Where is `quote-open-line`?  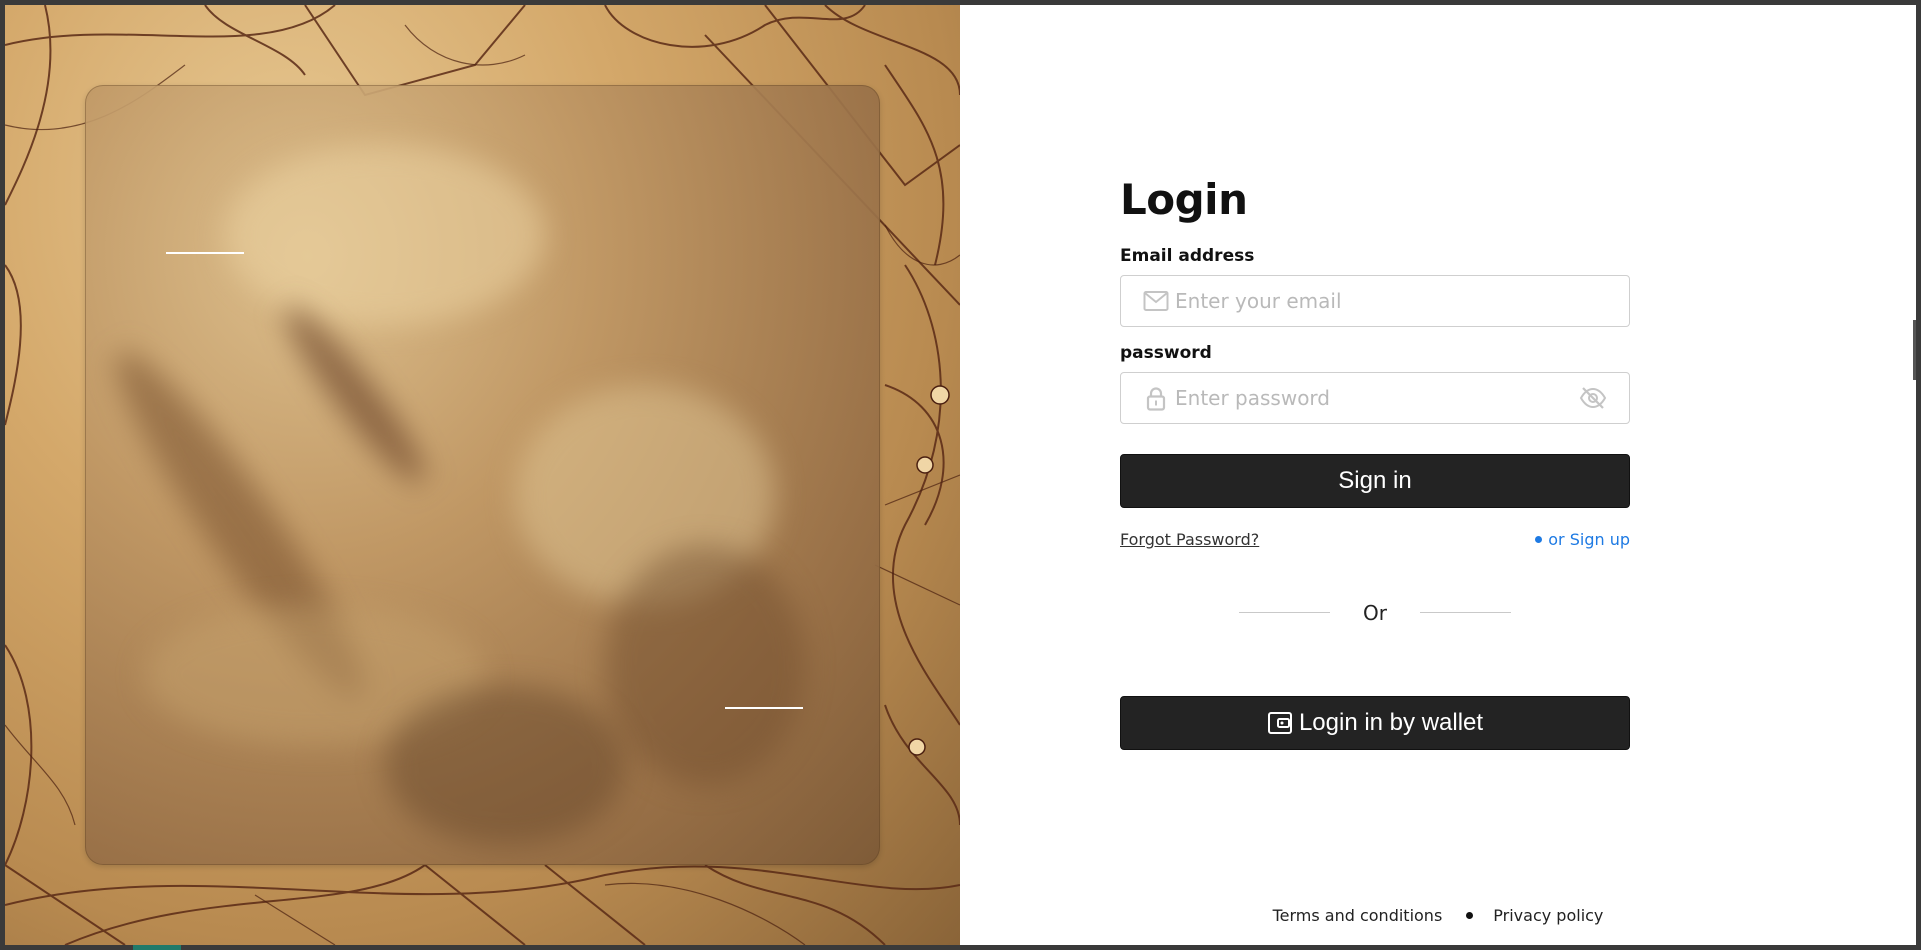
quote-open-line is located at coordinates (205, 253).